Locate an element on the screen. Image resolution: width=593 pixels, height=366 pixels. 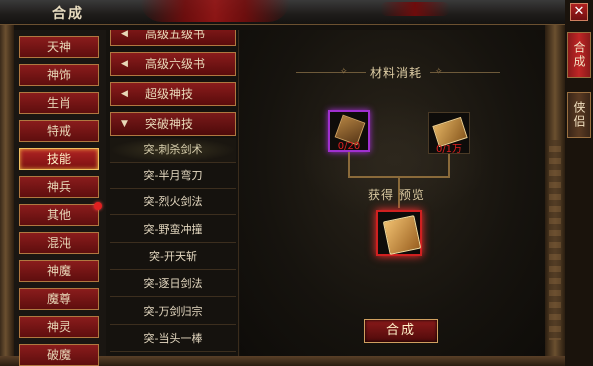
title-bar: 合成 is located at coordinates (282, 12).